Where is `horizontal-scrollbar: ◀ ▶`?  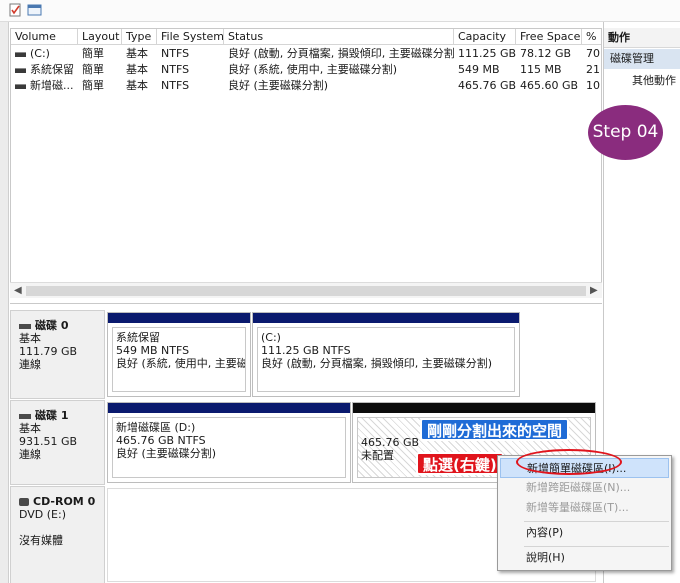 horizontal-scrollbar: ◀ ▶ is located at coordinates (306, 290).